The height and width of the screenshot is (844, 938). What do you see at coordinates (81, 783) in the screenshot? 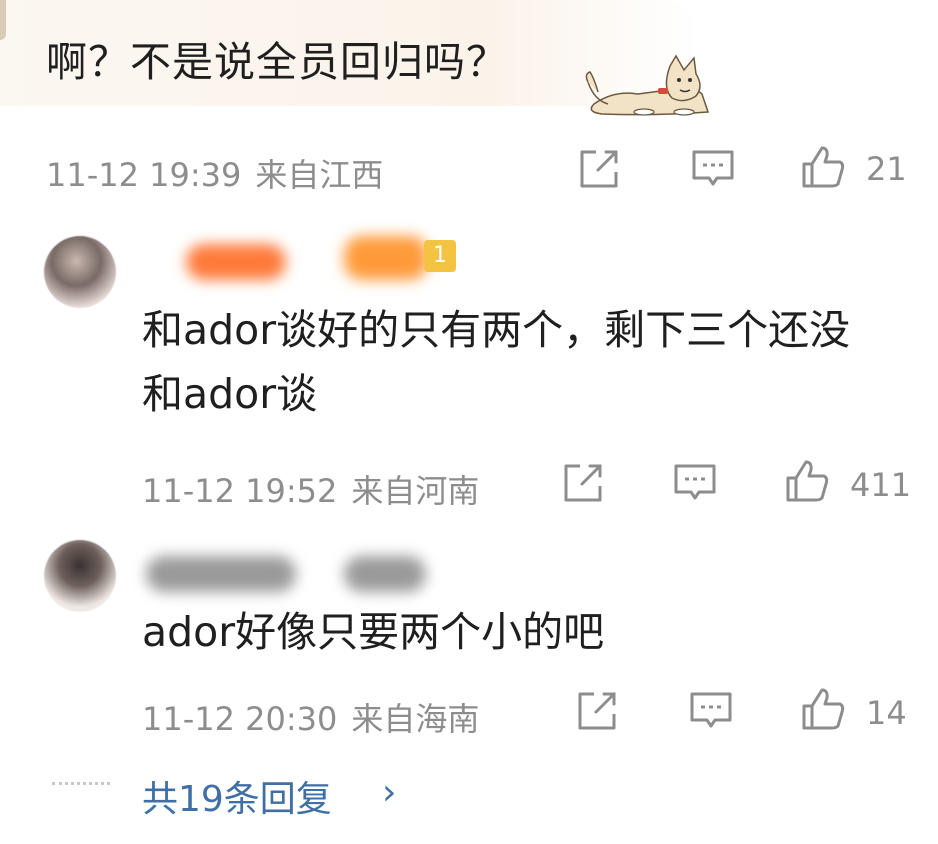
I see `divider-dots` at bounding box center [81, 783].